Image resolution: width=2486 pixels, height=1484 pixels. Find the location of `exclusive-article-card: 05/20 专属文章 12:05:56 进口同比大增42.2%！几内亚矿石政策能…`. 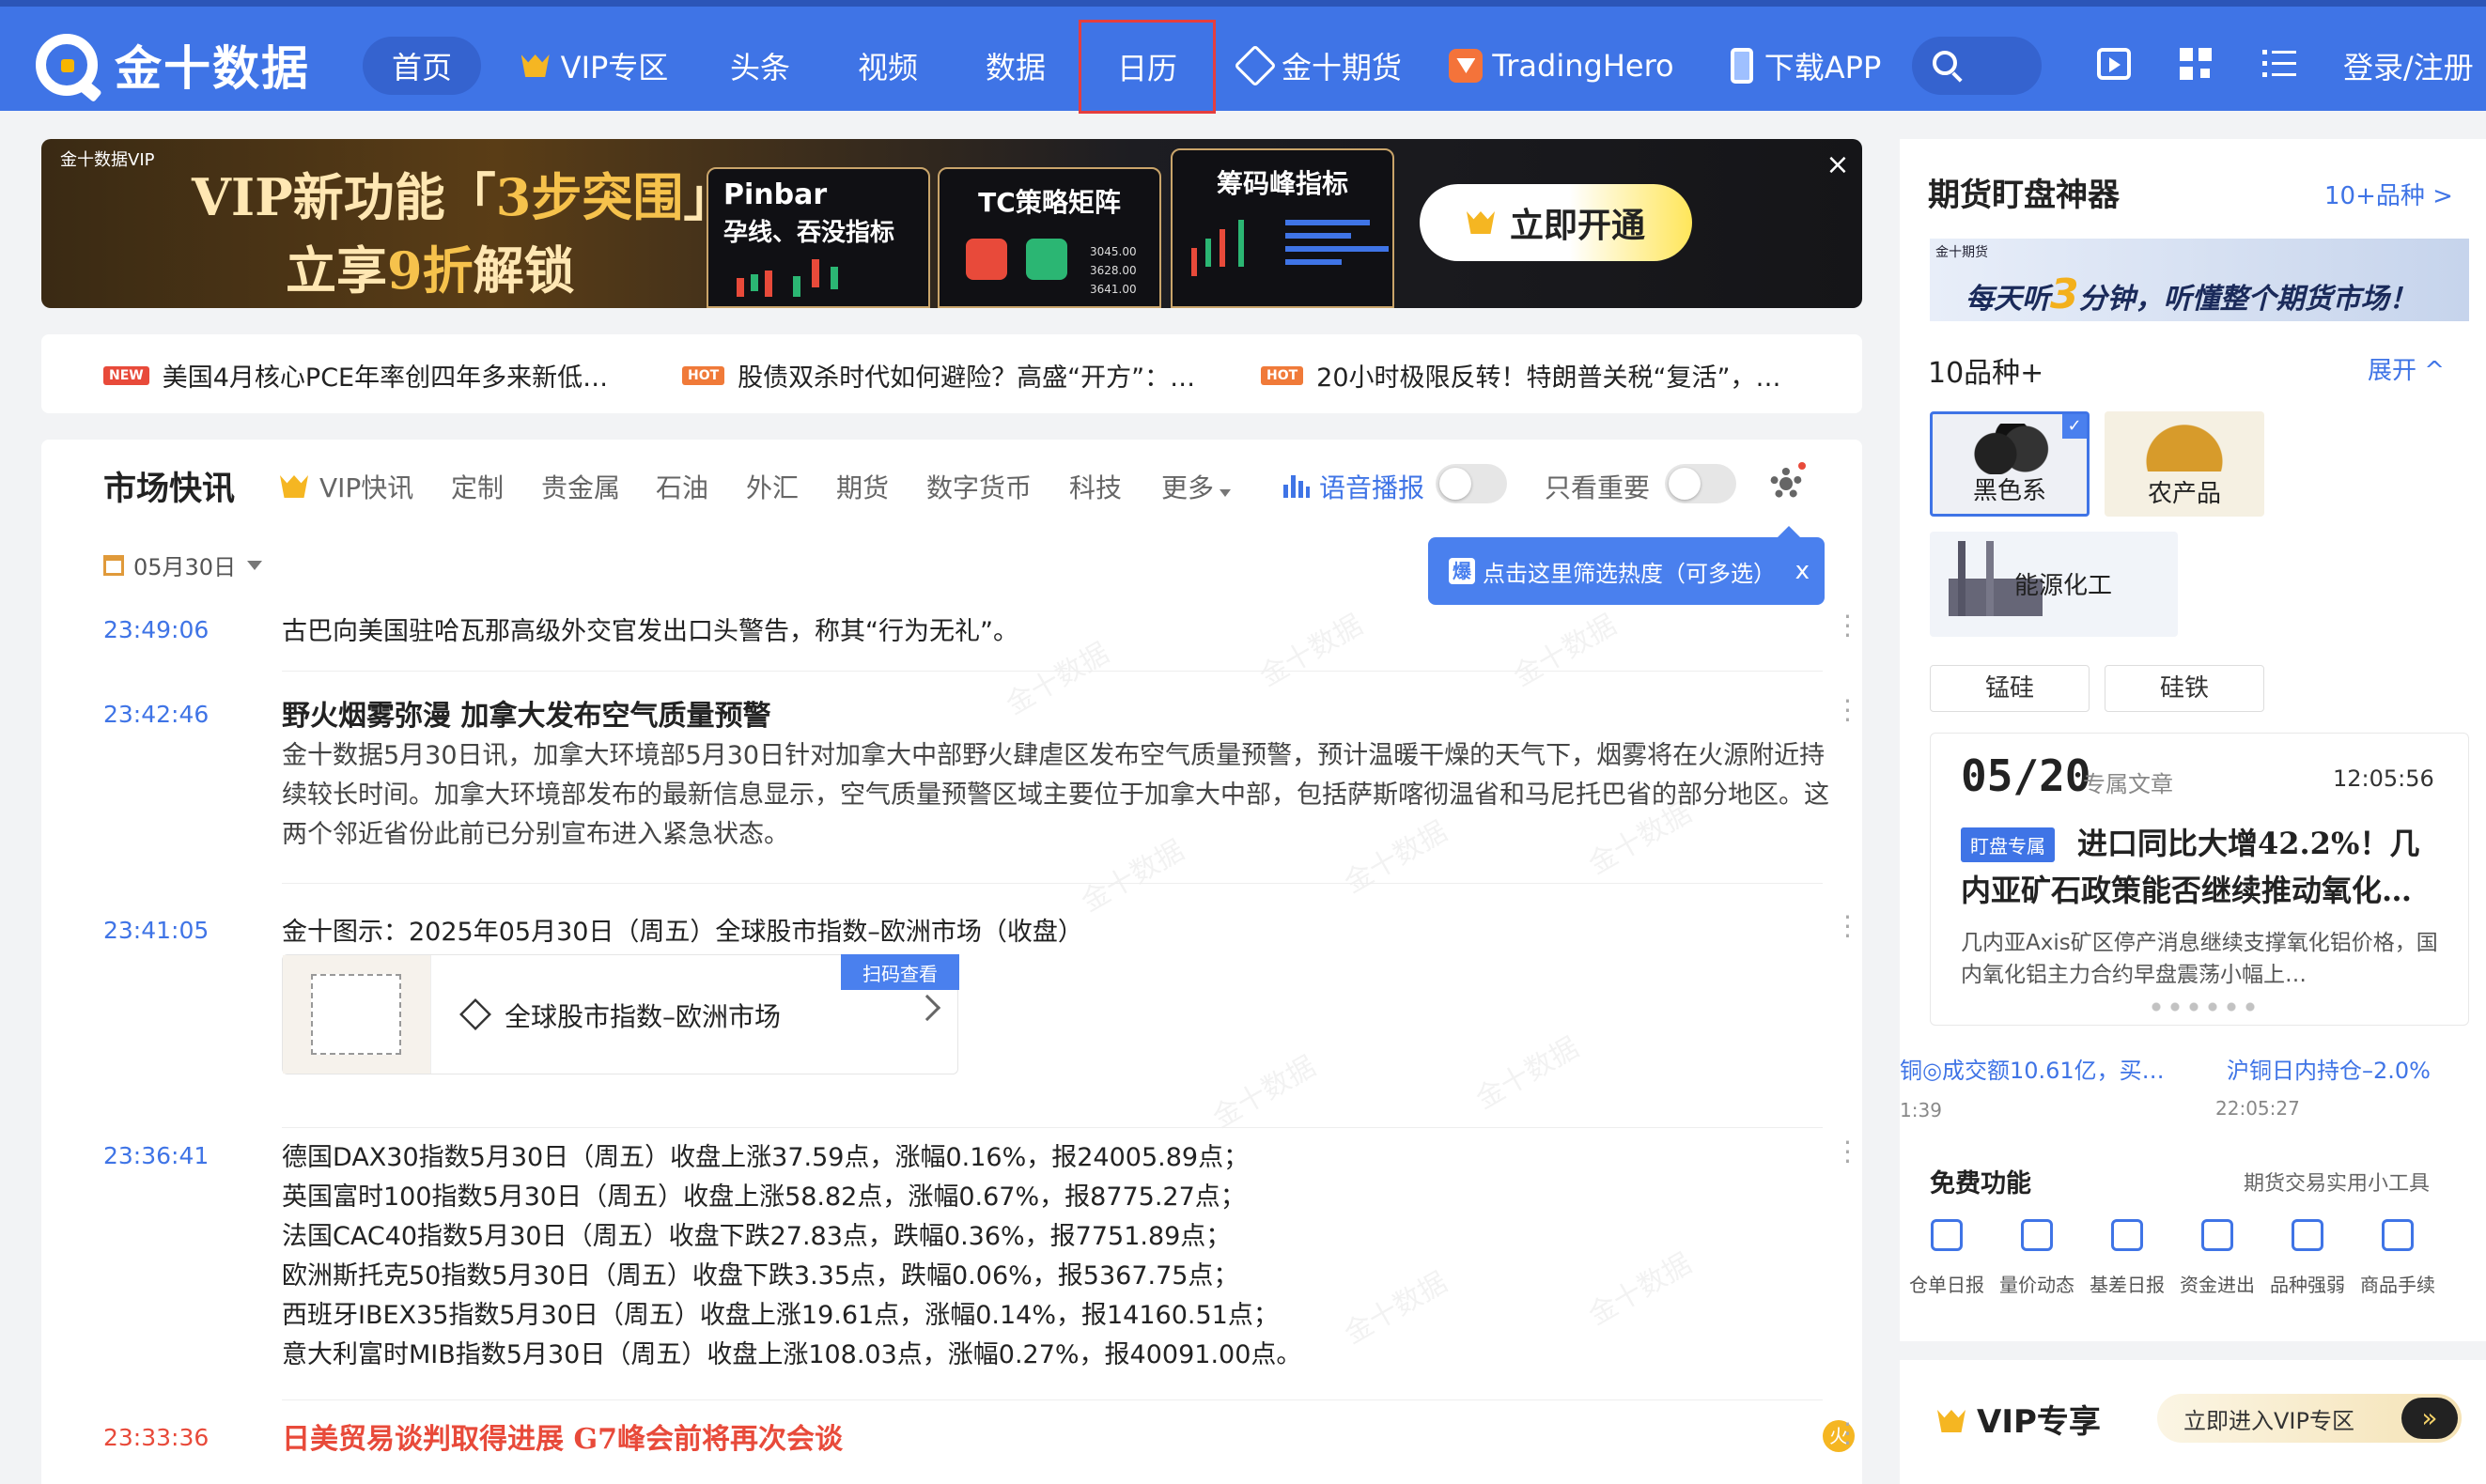

exclusive-article-card: 05/20 专属文章 12:05:56 进口同比大增42.2%！几内亚矿石政策能… is located at coordinates (2199, 879).